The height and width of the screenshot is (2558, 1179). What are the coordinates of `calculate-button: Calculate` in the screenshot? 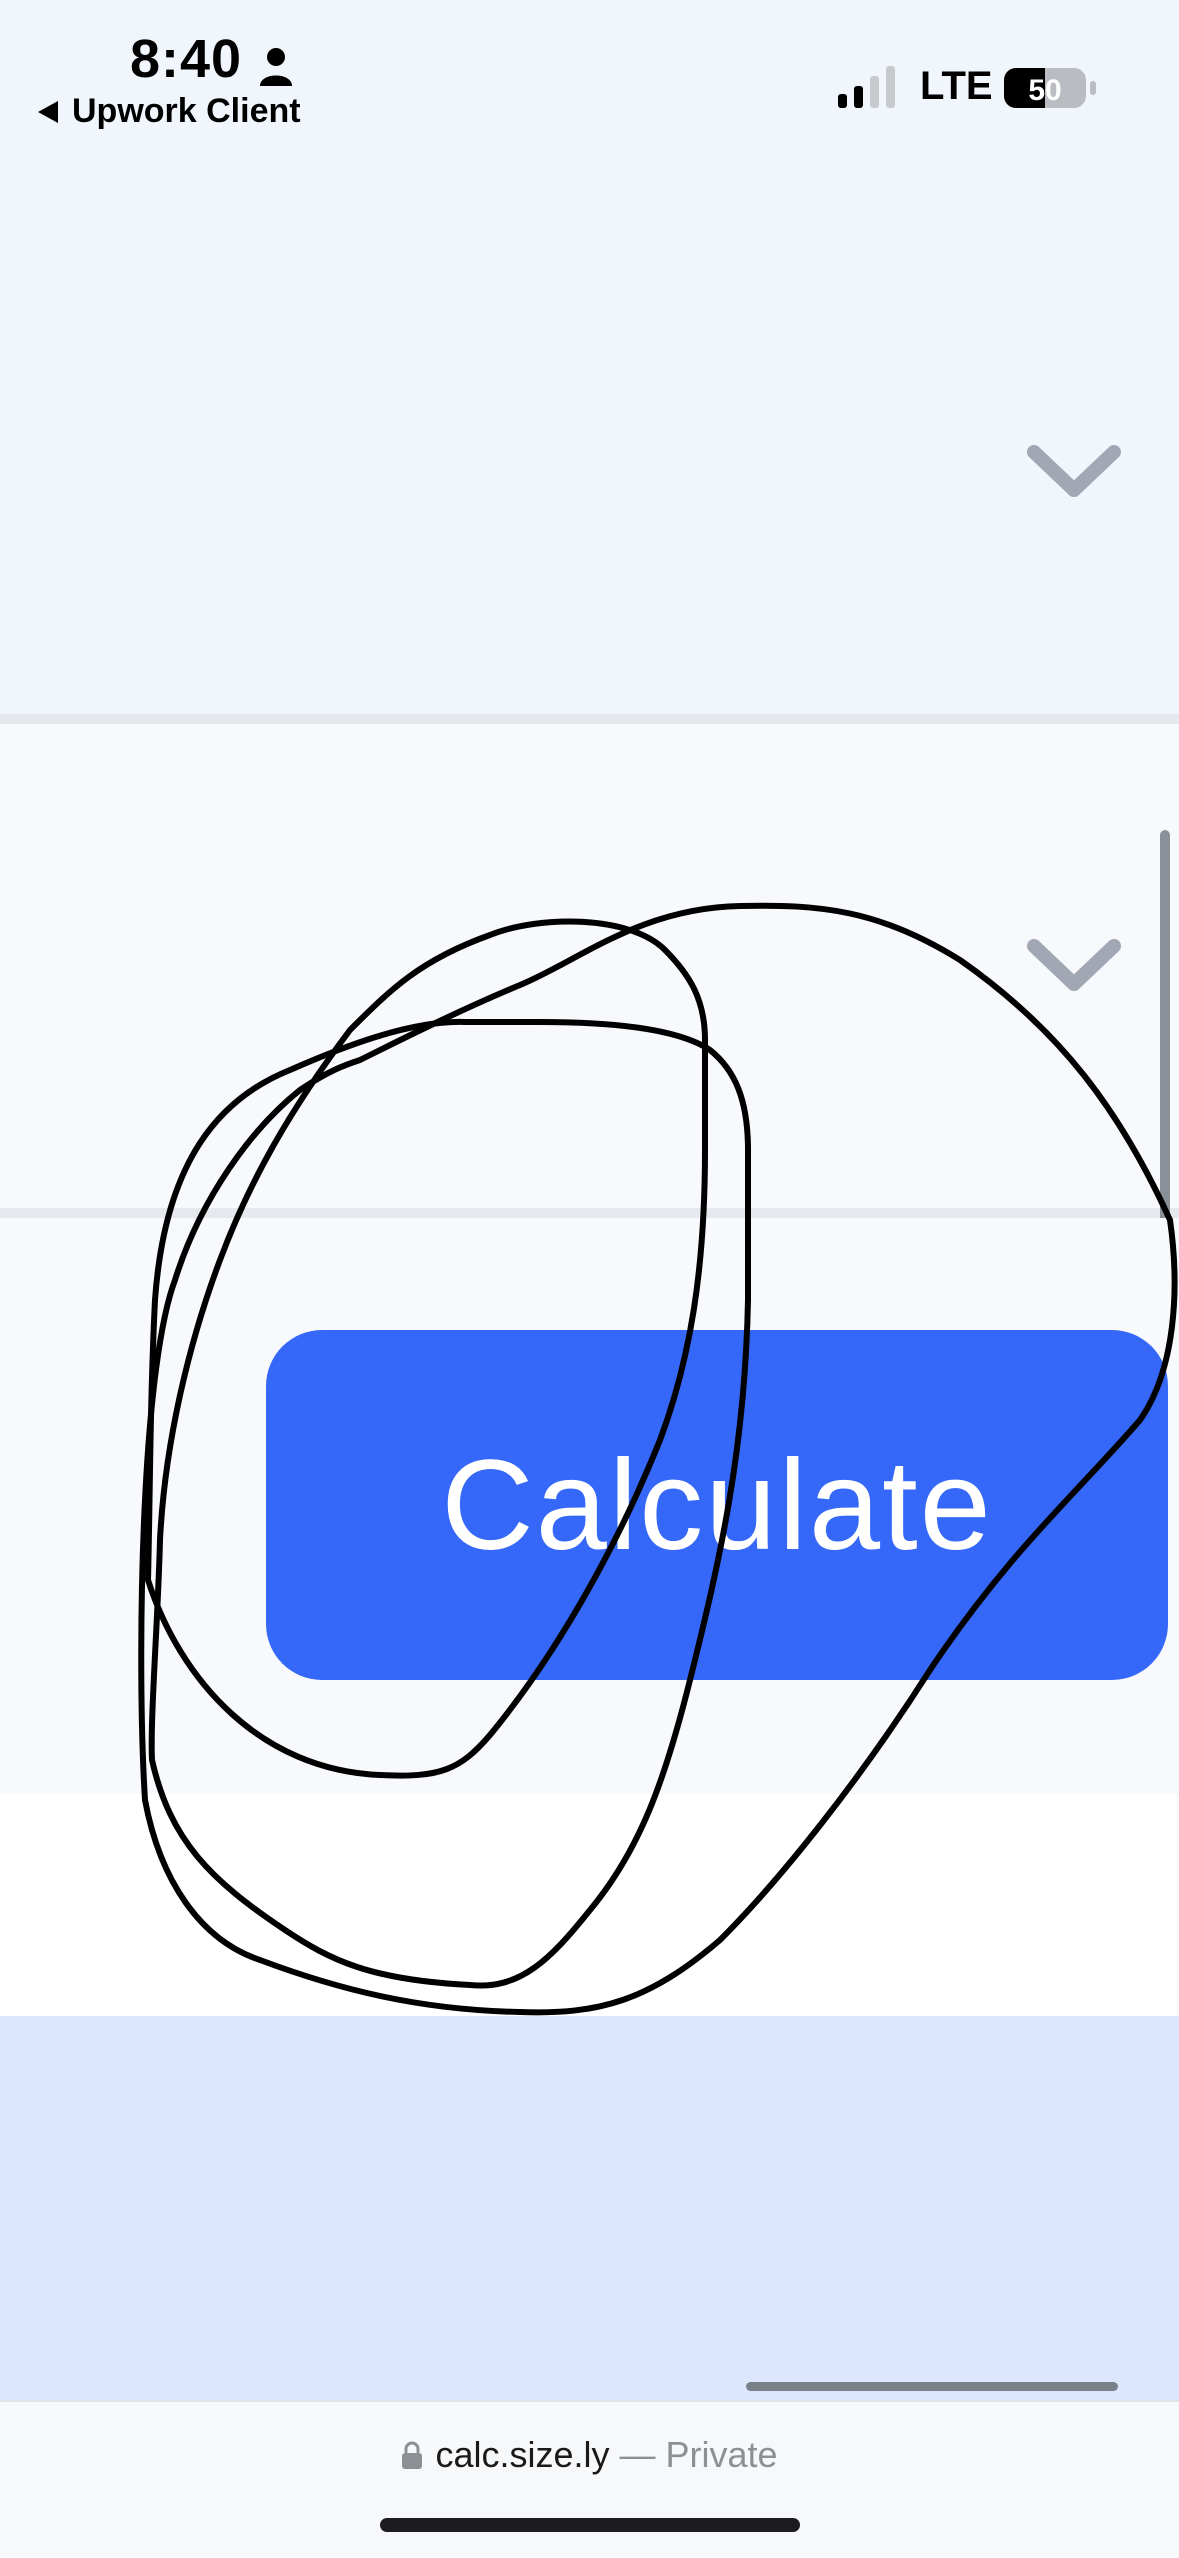 It's located at (717, 1505).